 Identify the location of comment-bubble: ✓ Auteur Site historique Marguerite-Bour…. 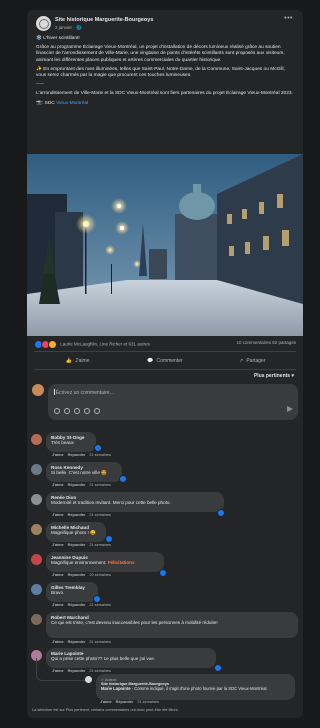
(195, 687).